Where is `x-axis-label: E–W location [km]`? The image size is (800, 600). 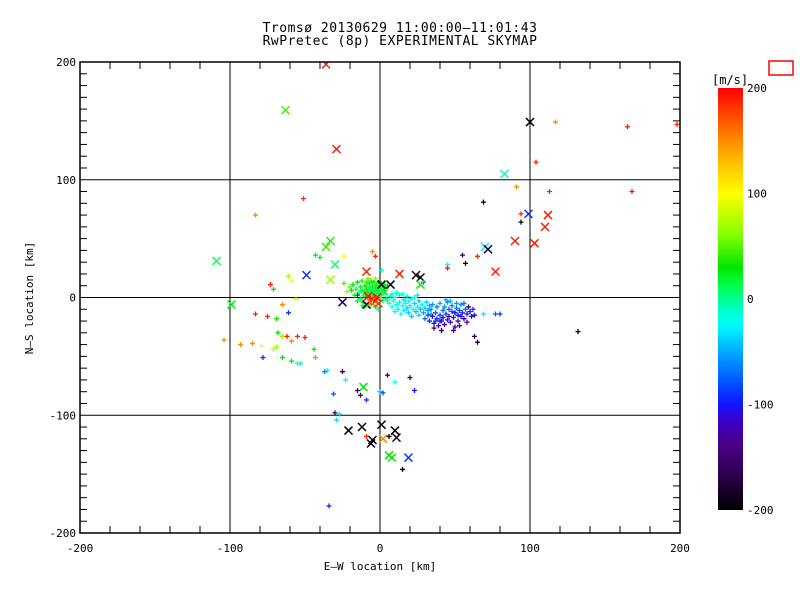
x-axis-label: E–W location [km] is located at coordinates (380, 566).